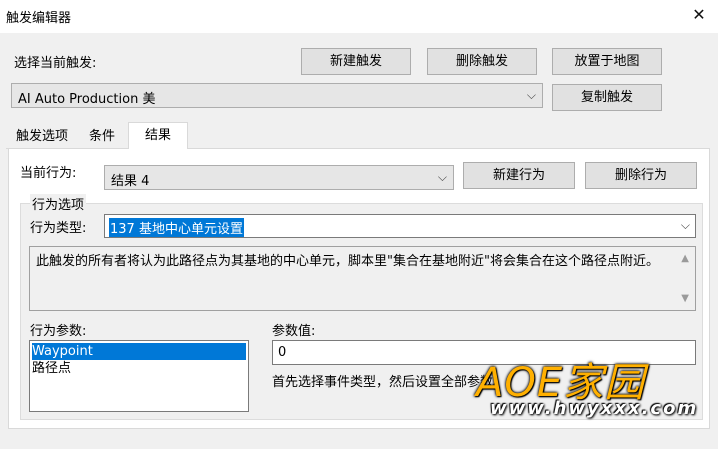 The width and height of the screenshot is (718, 449). I want to click on new-trigger-button: 新建触发, so click(356, 61).